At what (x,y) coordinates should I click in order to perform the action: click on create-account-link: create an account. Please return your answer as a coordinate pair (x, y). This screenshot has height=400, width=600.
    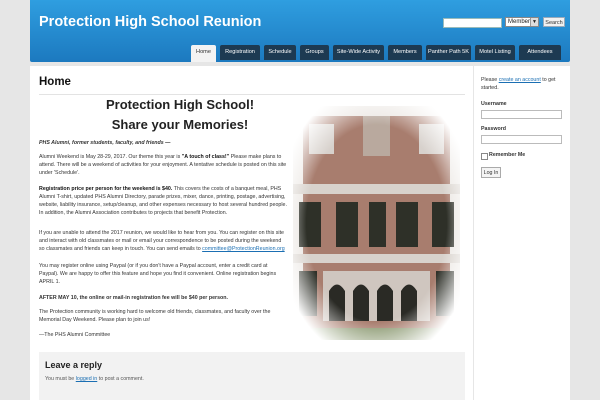
    Looking at the image, I should click on (520, 80).